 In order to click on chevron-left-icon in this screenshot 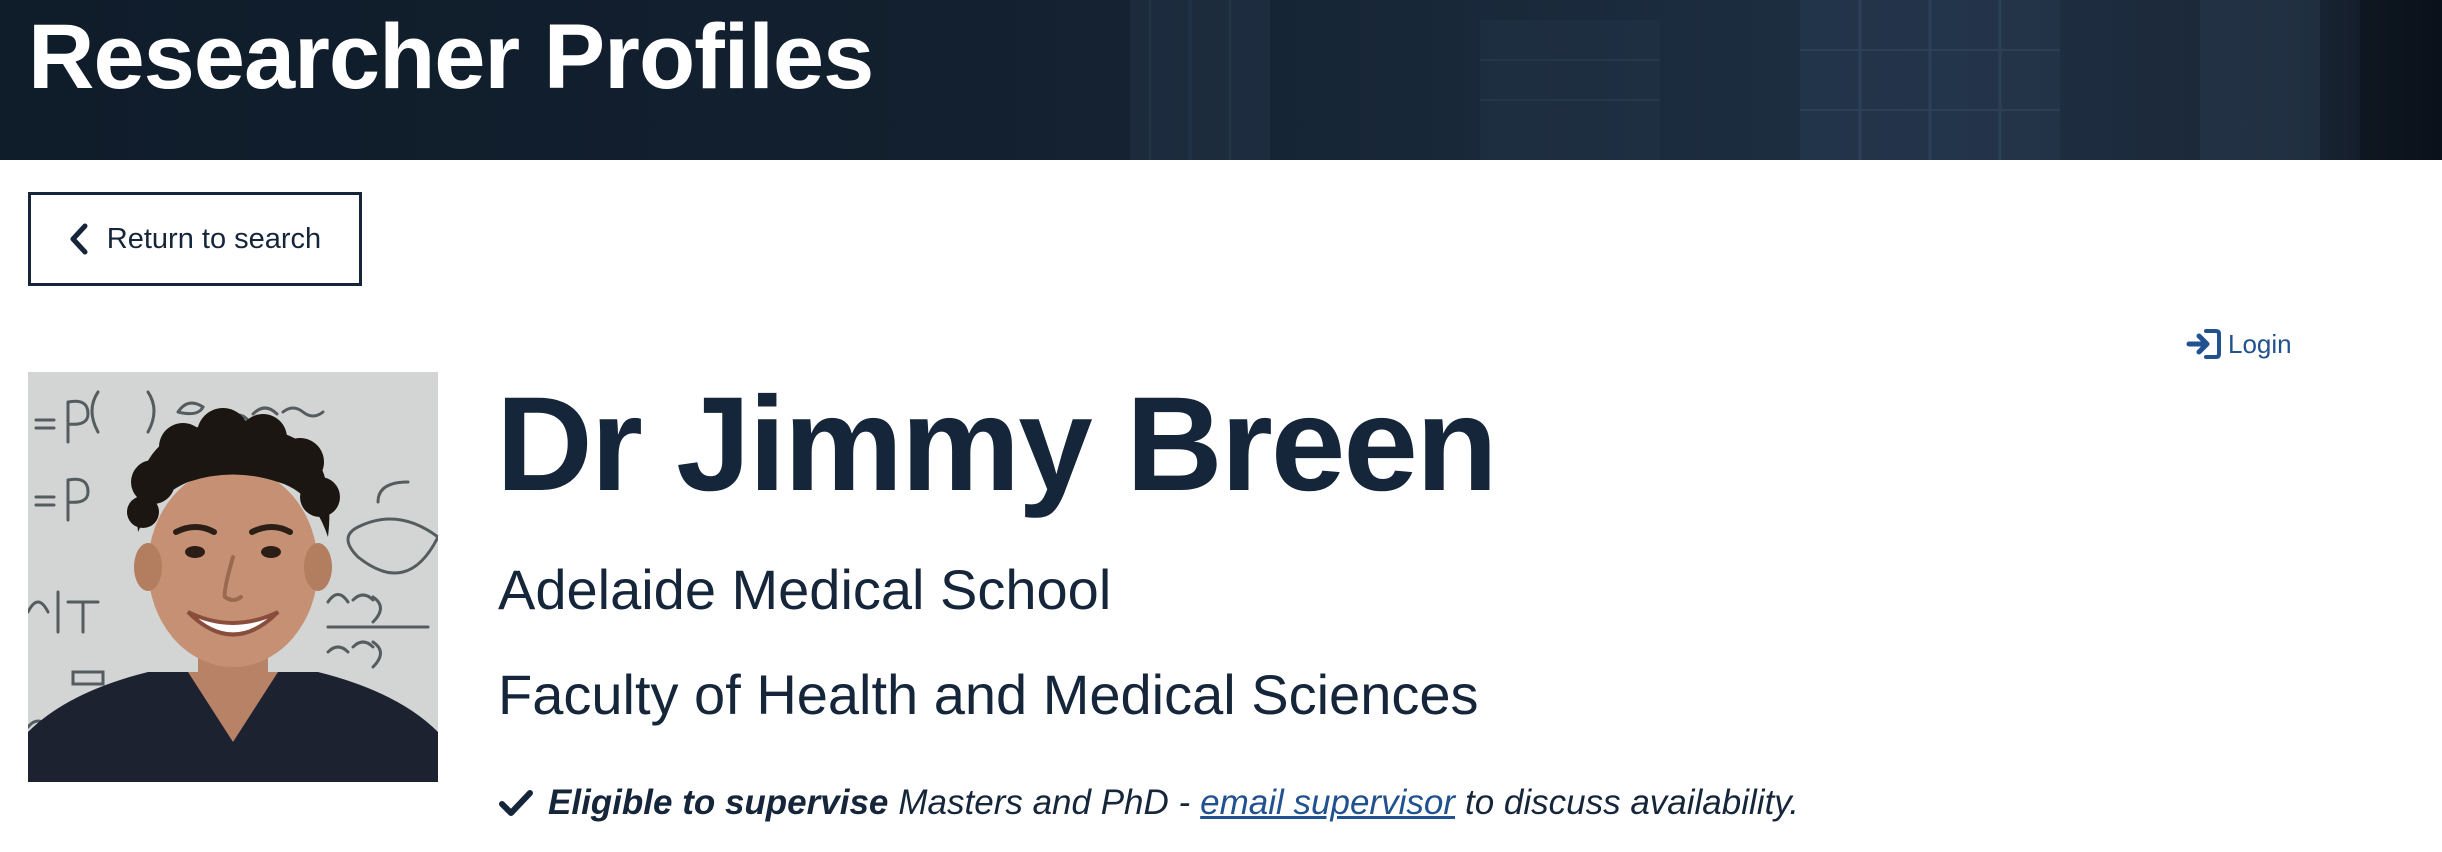, I will do `click(79, 239)`.